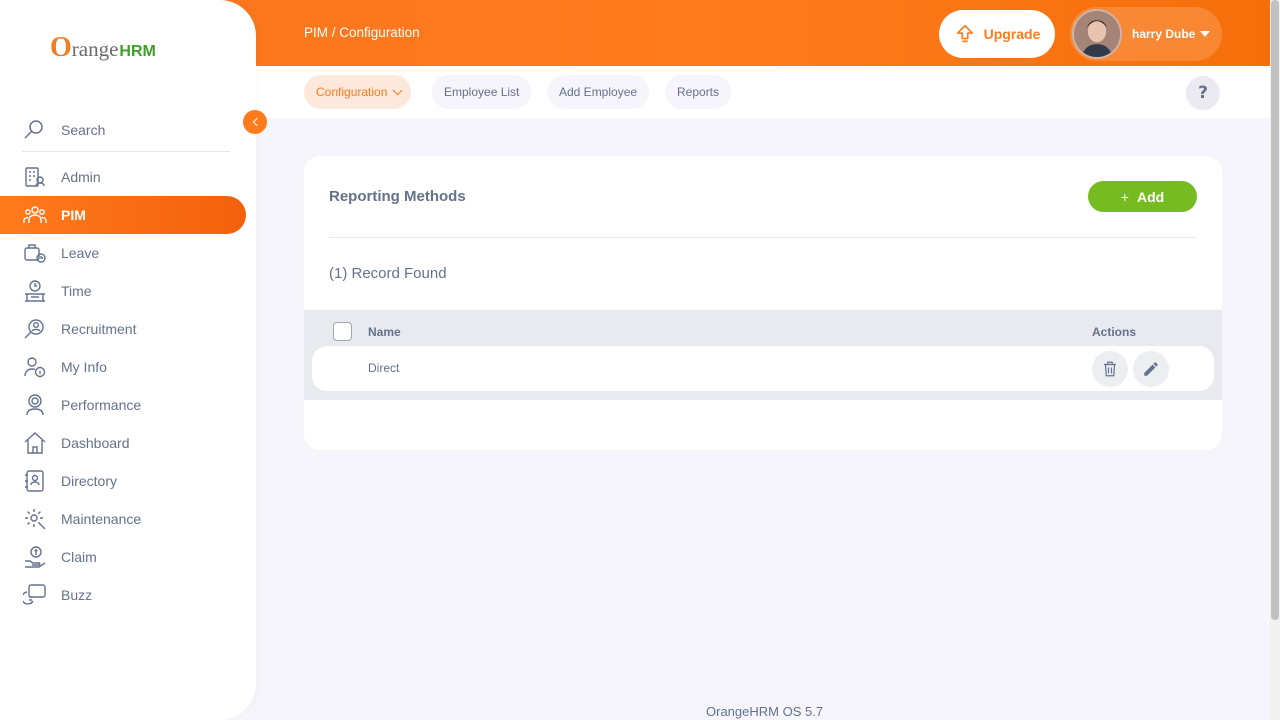  I want to click on upgrade-arrow-icon, so click(964, 33).